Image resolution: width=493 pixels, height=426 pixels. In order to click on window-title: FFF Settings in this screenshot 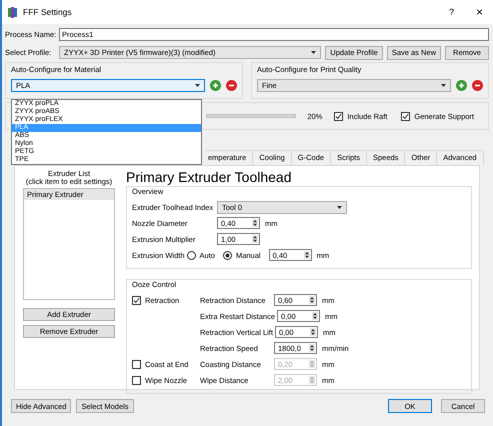, I will do `click(47, 12)`.